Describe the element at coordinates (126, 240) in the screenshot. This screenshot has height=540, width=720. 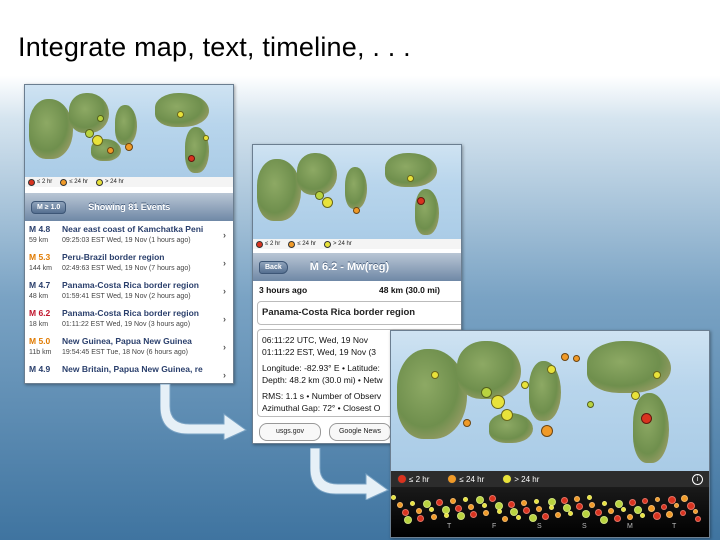
I see `event-time: 09:25:03 EST Wed, 19 Nov (1 hours ago)` at that location.